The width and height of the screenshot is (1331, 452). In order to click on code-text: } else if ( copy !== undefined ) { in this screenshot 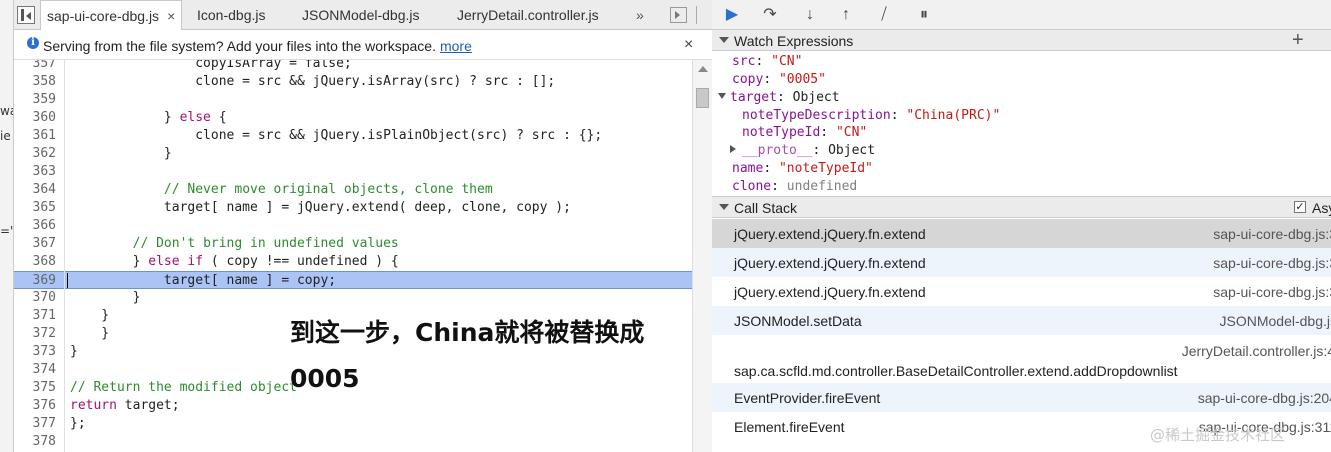, I will do `click(234, 261)`.